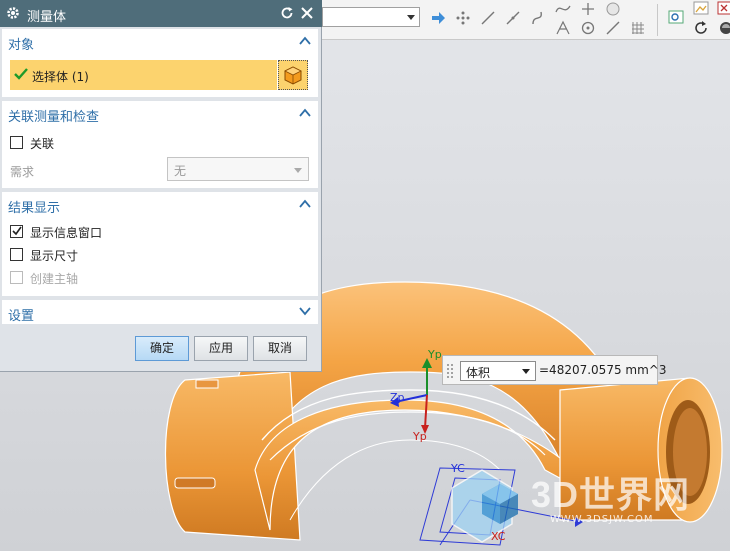 The height and width of the screenshot is (551, 730). I want to click on drag-handle-icon, so click(450, 371).